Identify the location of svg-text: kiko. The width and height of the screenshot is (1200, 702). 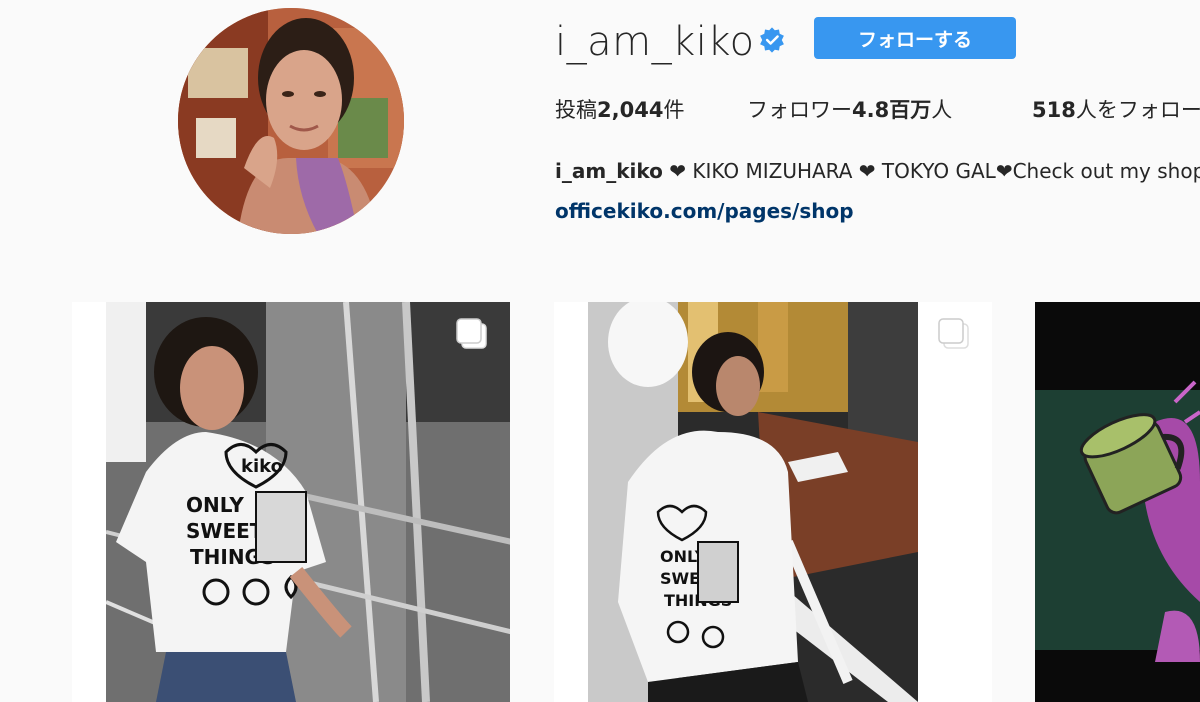
(262, 466).